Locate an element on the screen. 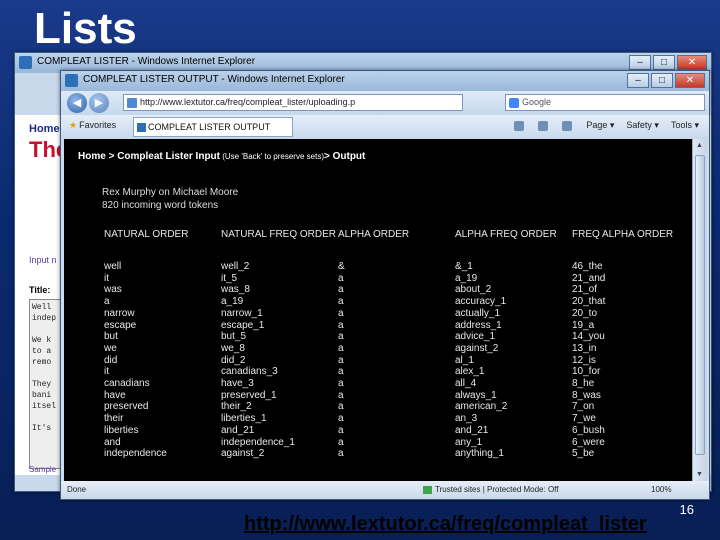  list-item: we_8 is located at coordinates (233, 348).